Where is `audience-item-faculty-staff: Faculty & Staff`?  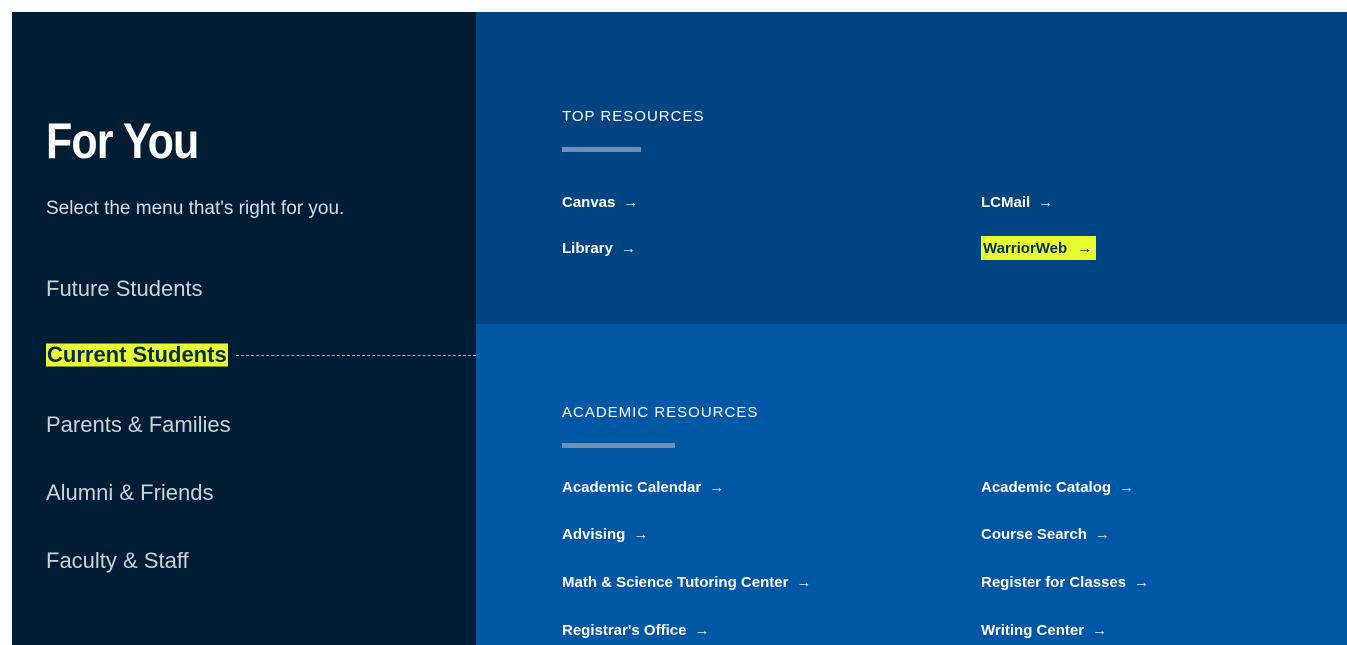 audience-item-faculty-staff: Faculty & Staff is located at coordinates (117, 561).